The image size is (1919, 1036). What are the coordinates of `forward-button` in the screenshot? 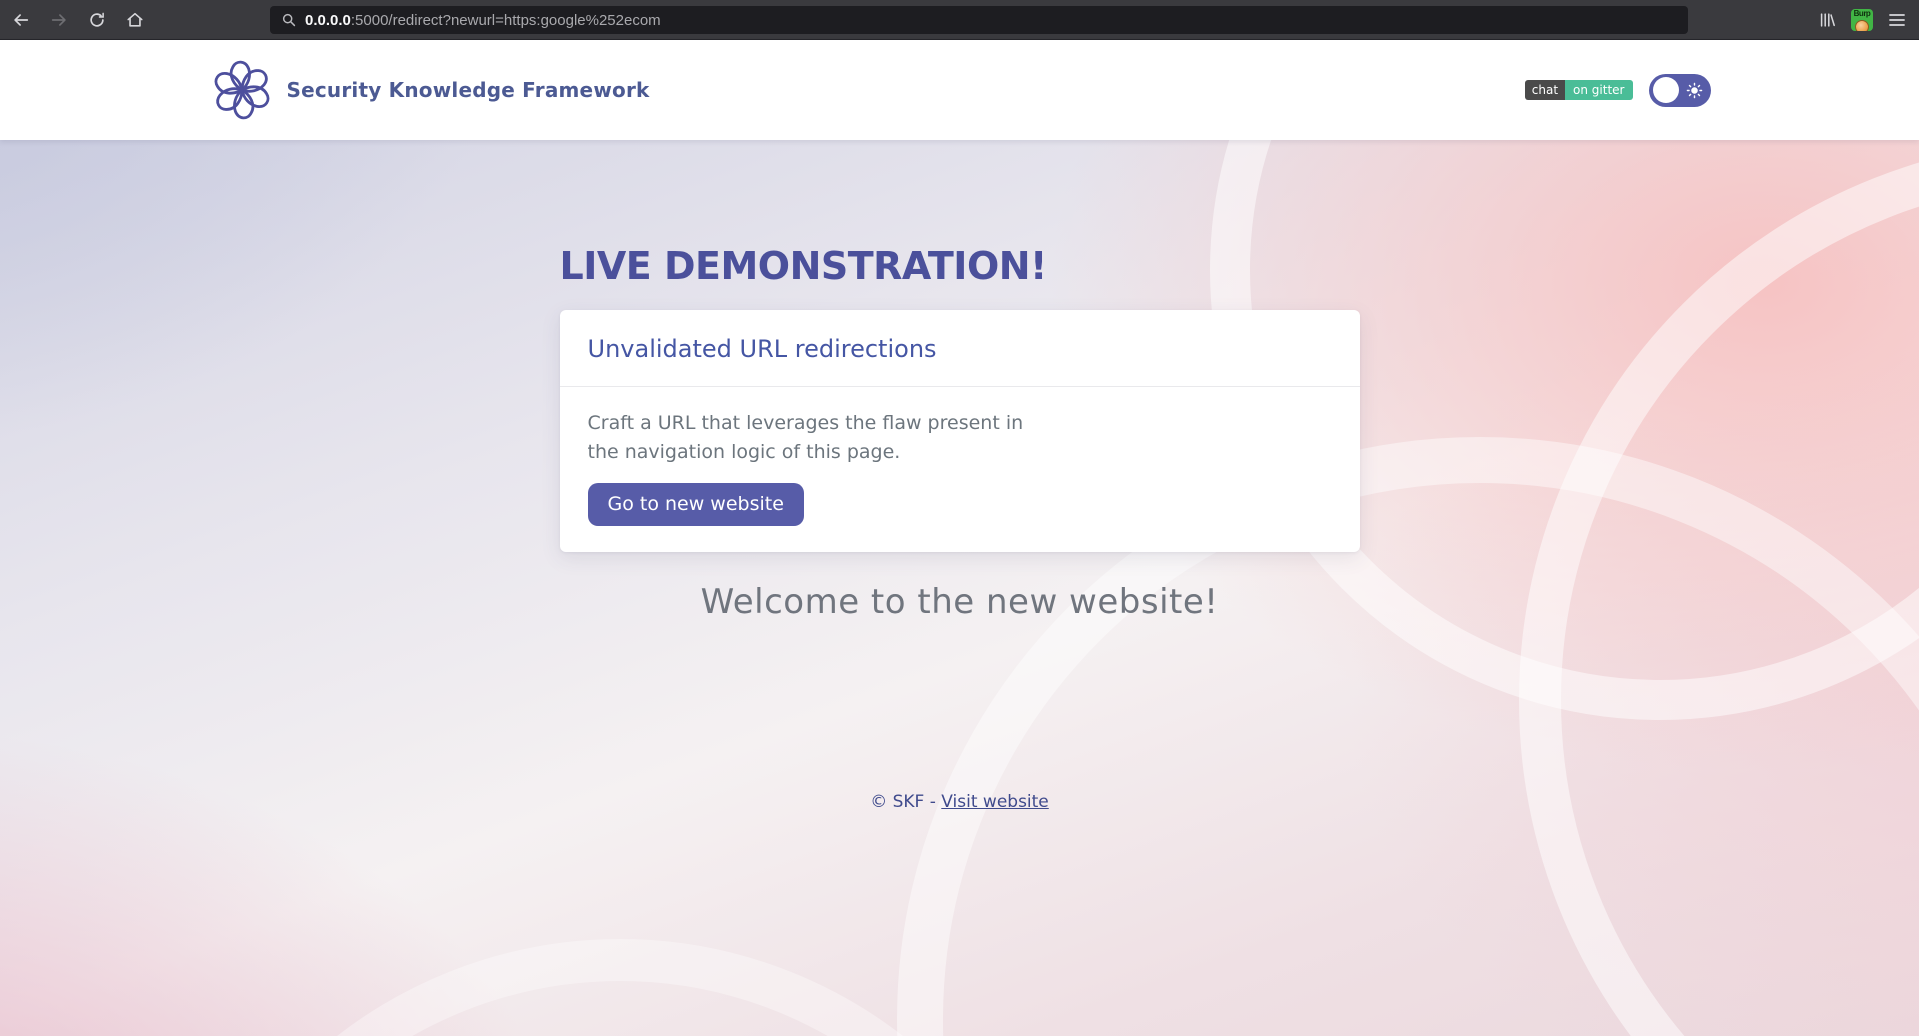 It's located at (59, 20).